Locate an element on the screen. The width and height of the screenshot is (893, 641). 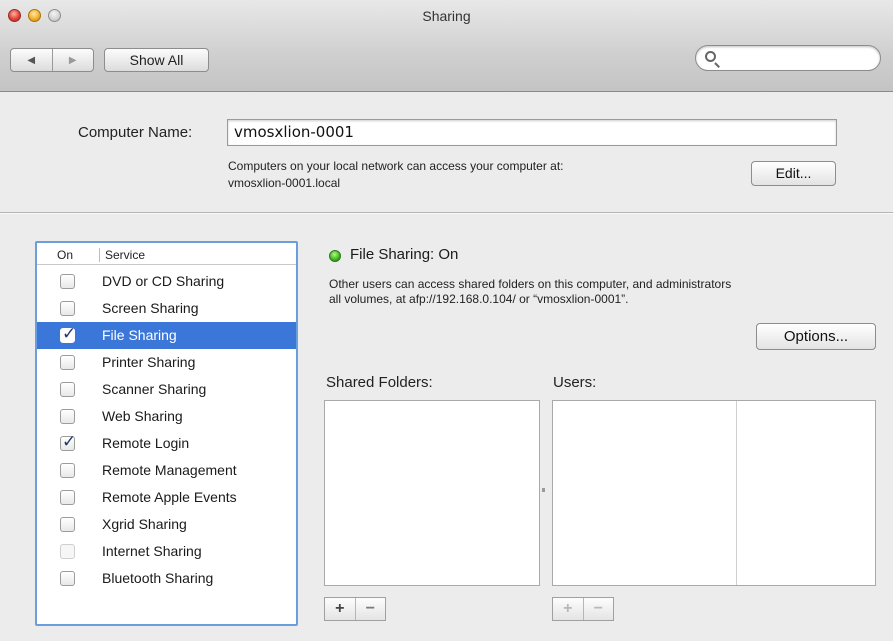
users-add-remove: + − is located at coordinates (583, 609).